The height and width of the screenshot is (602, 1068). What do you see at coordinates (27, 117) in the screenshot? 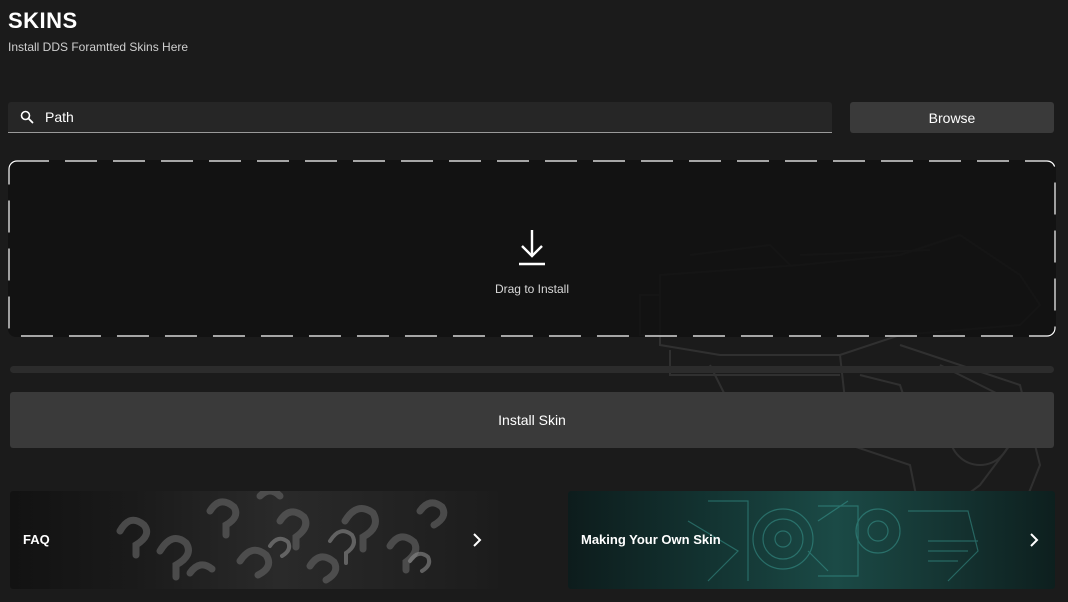
I see `search-icon` at bounding box center [27, 117].